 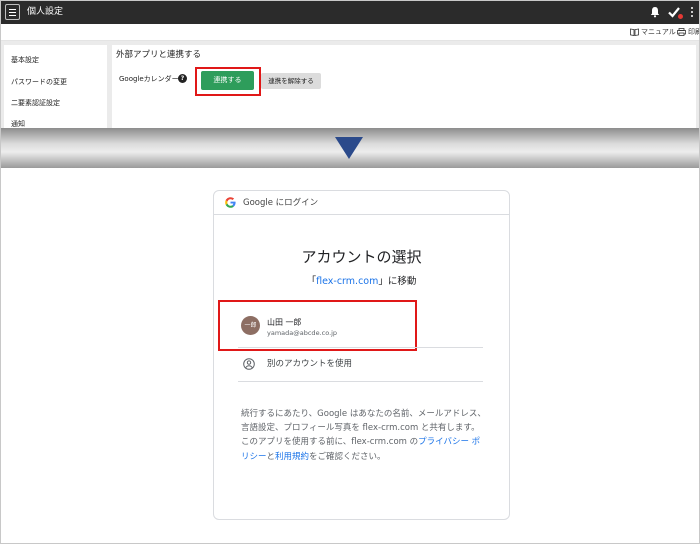 I want to click on account-circle-icon, so click(x=249, y=364).